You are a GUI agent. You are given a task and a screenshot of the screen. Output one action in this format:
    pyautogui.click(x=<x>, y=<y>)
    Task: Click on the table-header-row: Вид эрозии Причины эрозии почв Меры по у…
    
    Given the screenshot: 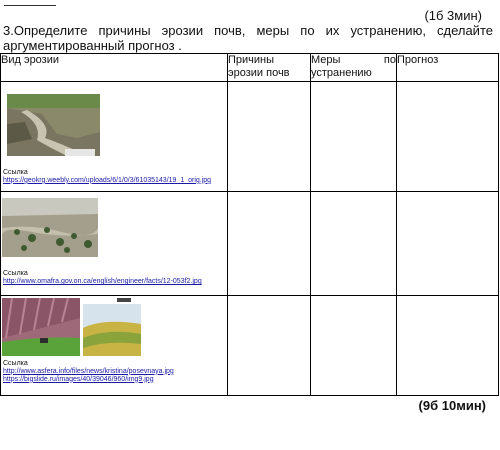 What is the action you would take?
    pyautogui.click(x=249, y=67)
    